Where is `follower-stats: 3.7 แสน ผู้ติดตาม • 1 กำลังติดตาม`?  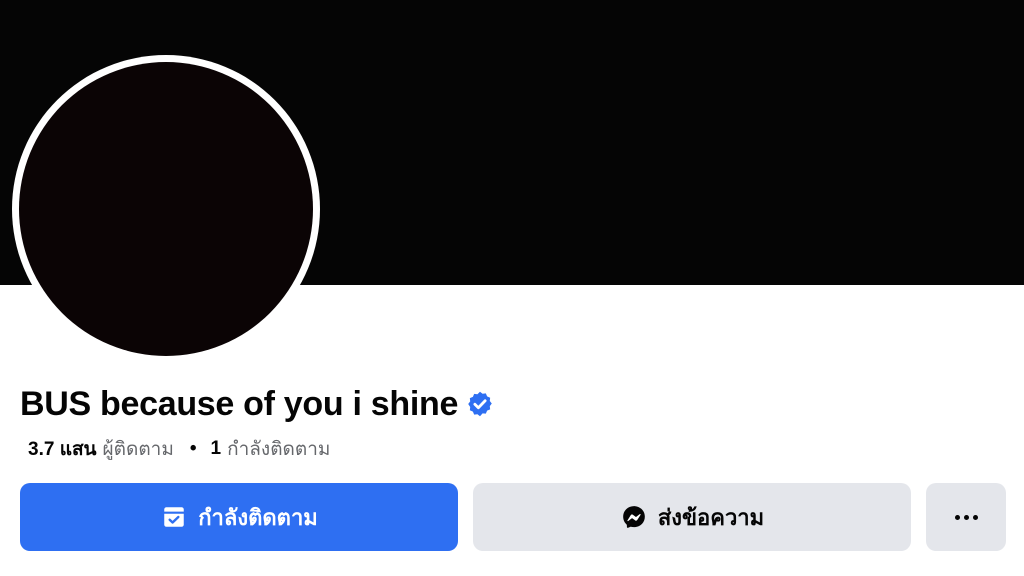
follower-stats: 3.7 แสน ผู้ติดตาม • 1 กำลังติดตาม is located at coordinates (179, 449).